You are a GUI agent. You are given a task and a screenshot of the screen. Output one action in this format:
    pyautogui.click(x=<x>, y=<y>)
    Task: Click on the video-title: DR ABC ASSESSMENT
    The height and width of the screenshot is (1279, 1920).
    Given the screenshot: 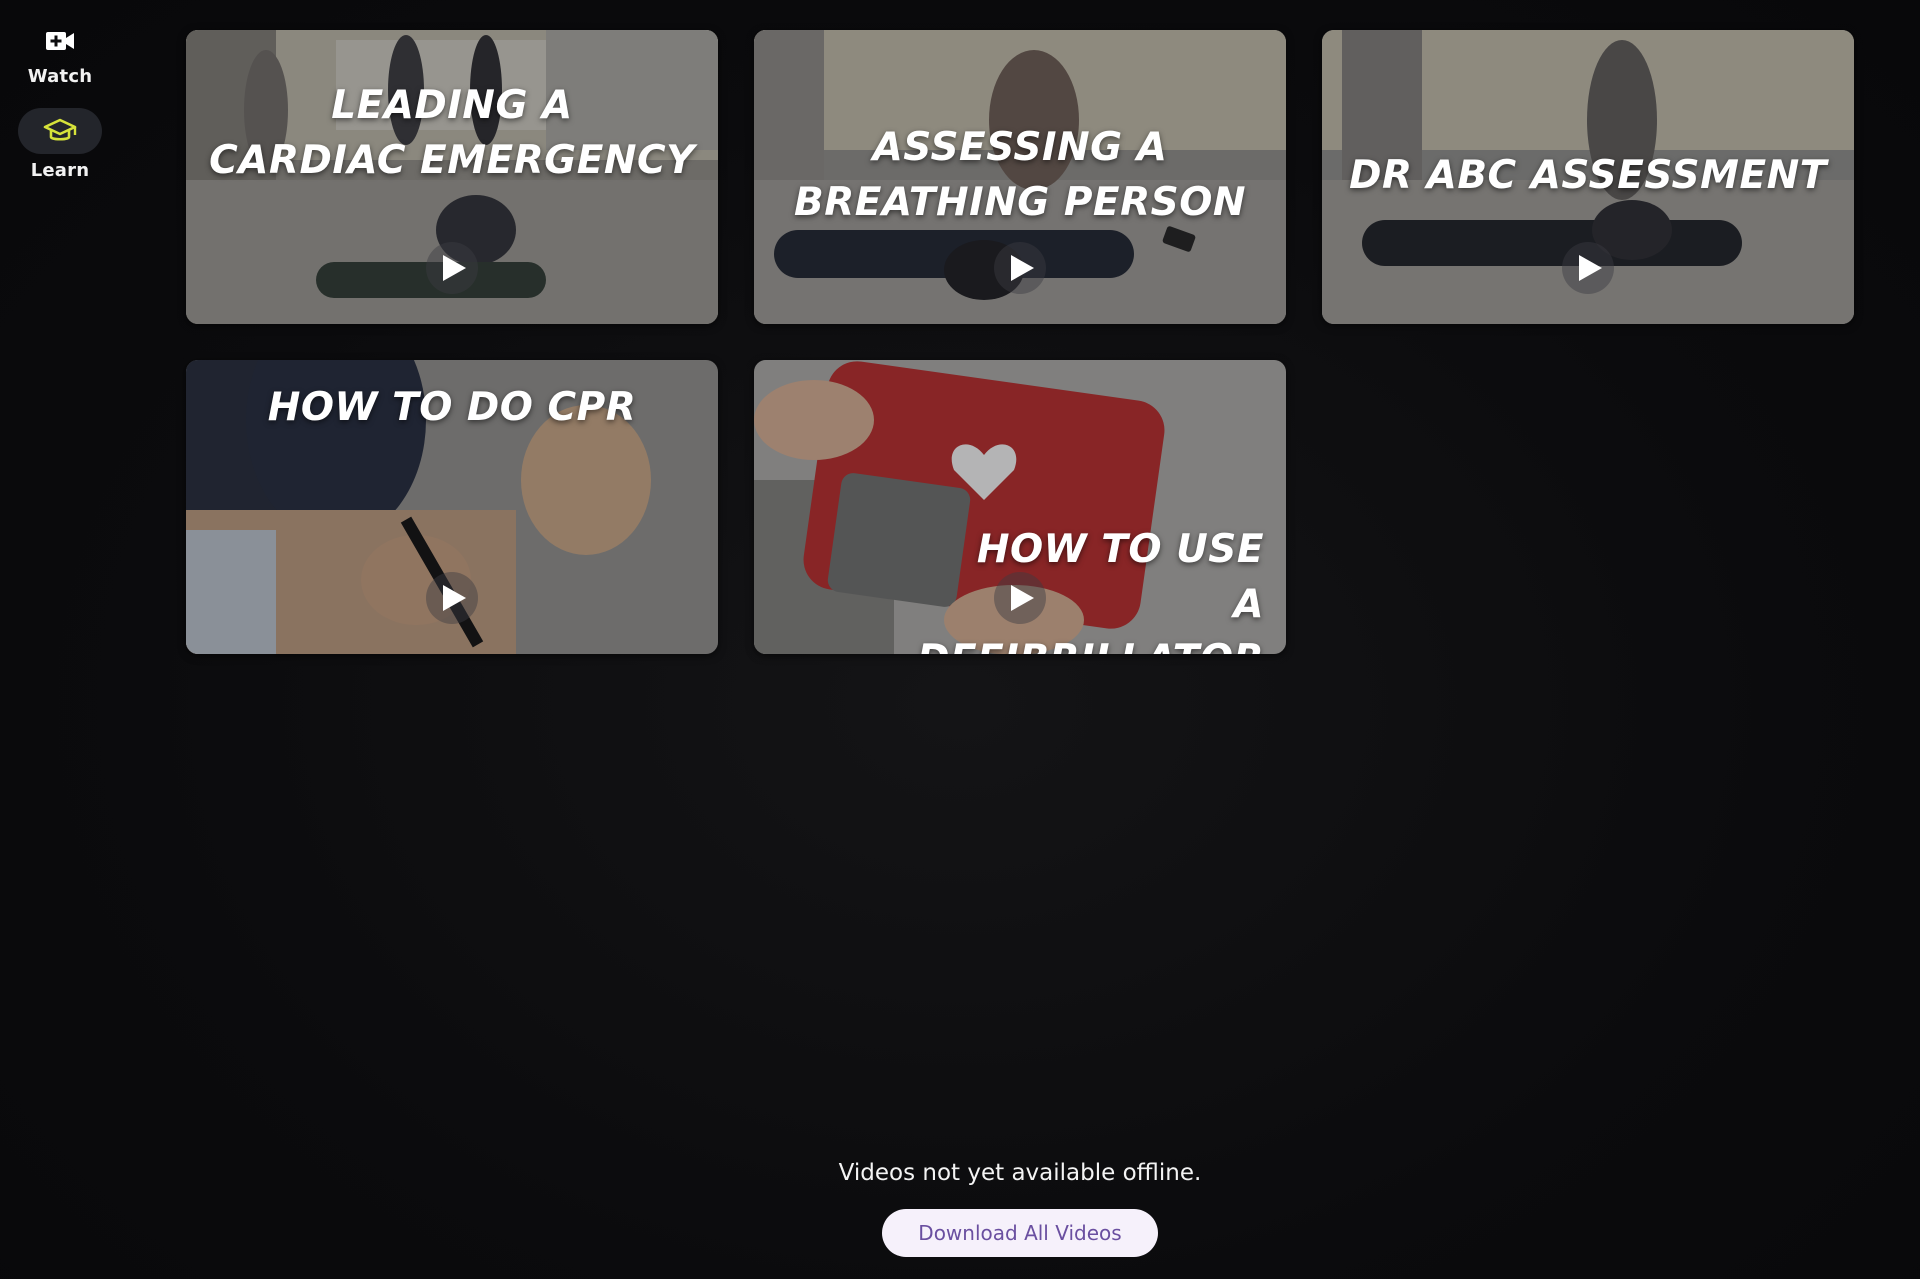 What is the action you would take?
    pyautogui.click(x=1588, y=175)
    